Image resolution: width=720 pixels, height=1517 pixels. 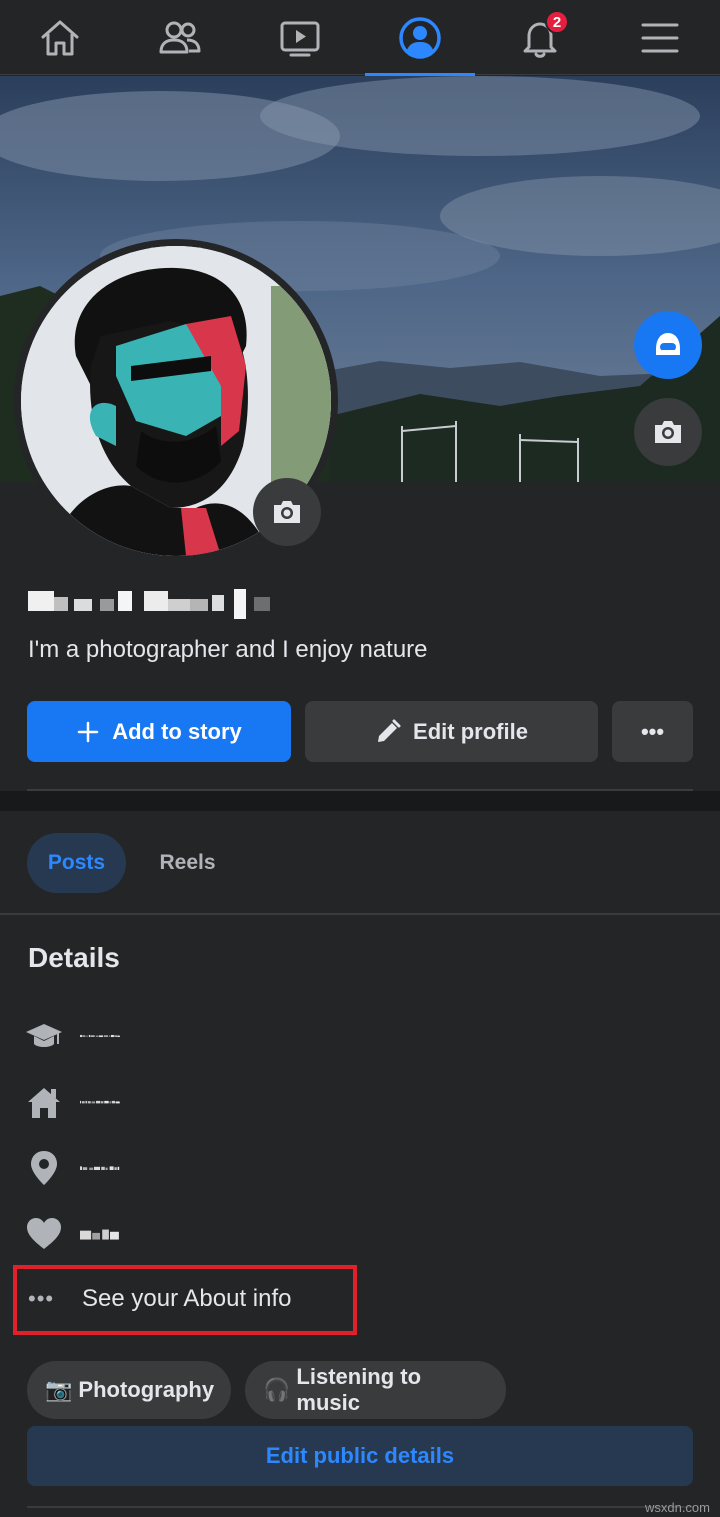 I want to click on detail-row-home, so click(x=72, y=1102).